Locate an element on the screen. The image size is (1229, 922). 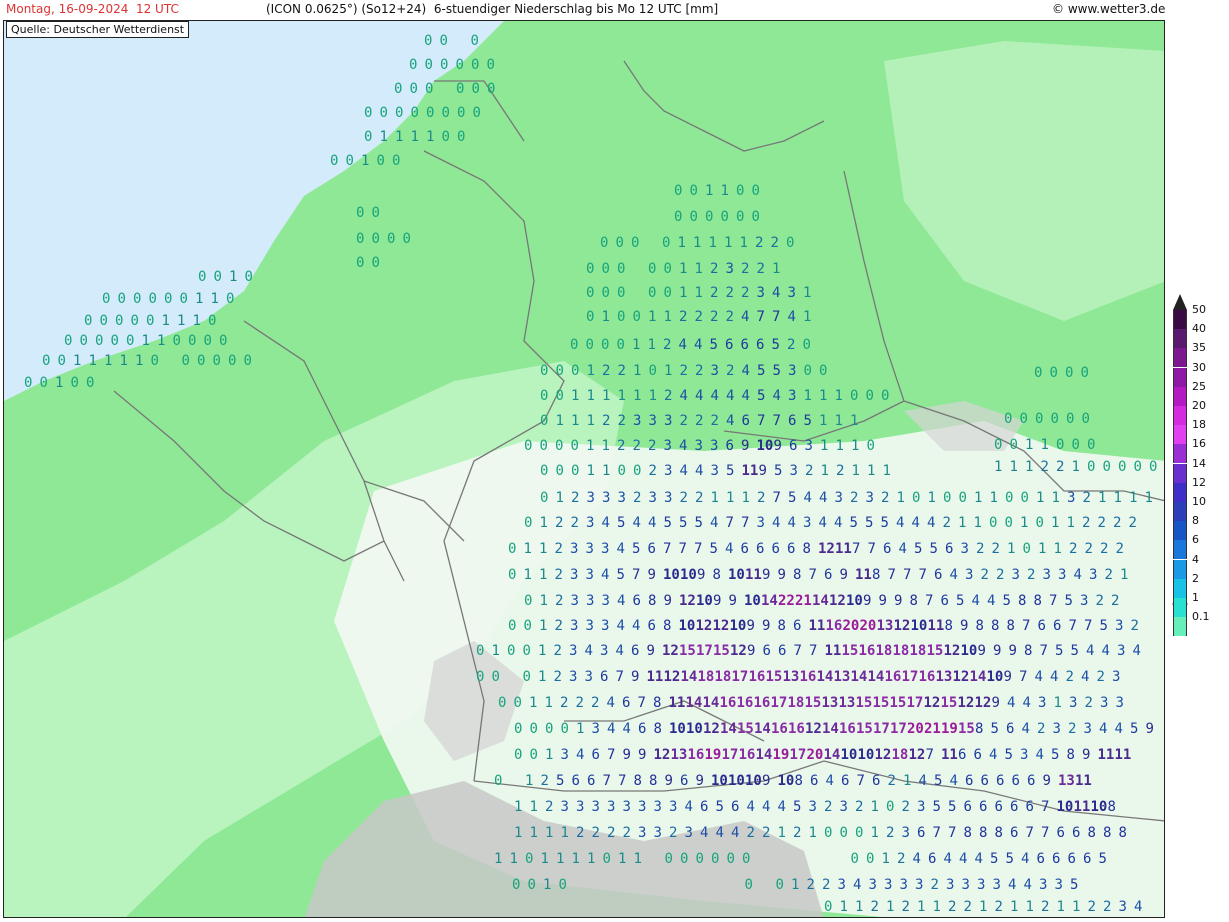
precip-value: 19 is located at coordinates (949, 729).